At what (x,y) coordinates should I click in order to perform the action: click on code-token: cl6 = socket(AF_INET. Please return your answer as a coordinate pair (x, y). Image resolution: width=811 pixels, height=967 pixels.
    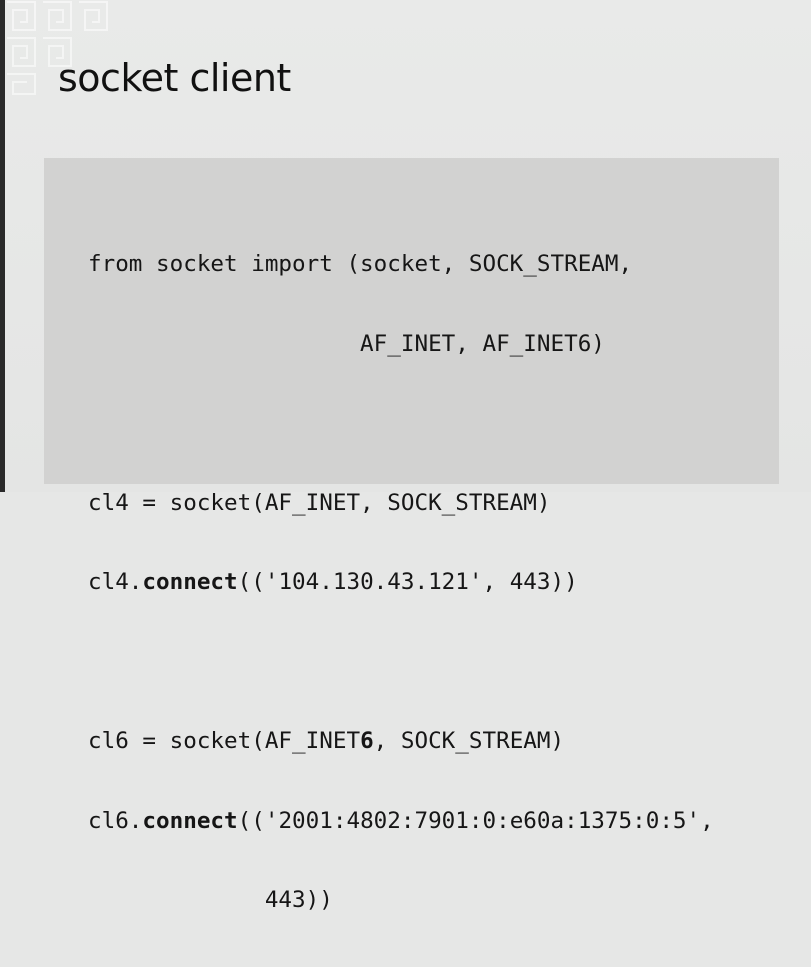
    Looking at the image, I should click on (224, 741).